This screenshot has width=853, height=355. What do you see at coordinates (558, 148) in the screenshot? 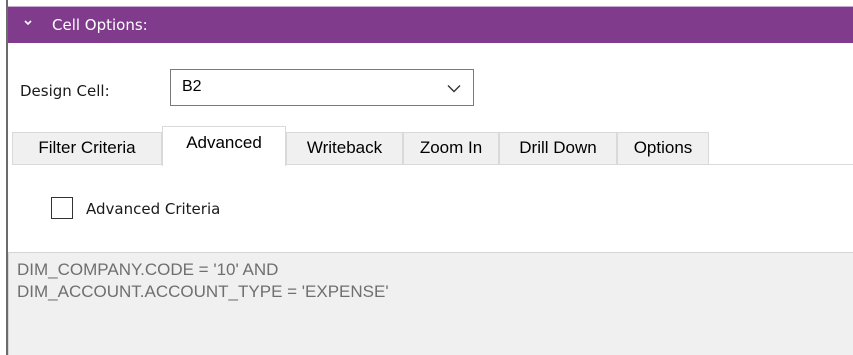
I see `tab-drill-down: Drill Down` at bounding box center [558, 148].